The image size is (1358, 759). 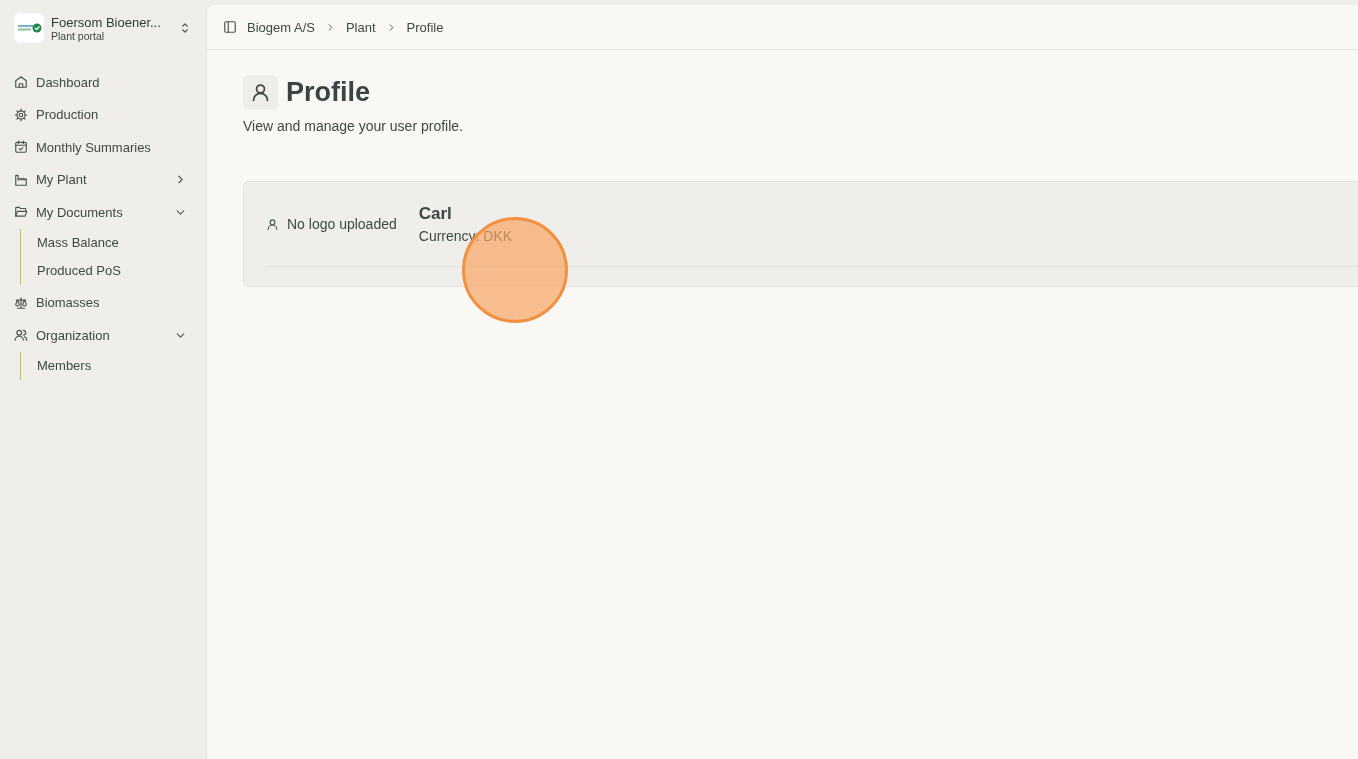 What do you see at coordinates (114, 365) in the screenshot?
I see `nav-subitem: Members` at bounding box center [114, 365].